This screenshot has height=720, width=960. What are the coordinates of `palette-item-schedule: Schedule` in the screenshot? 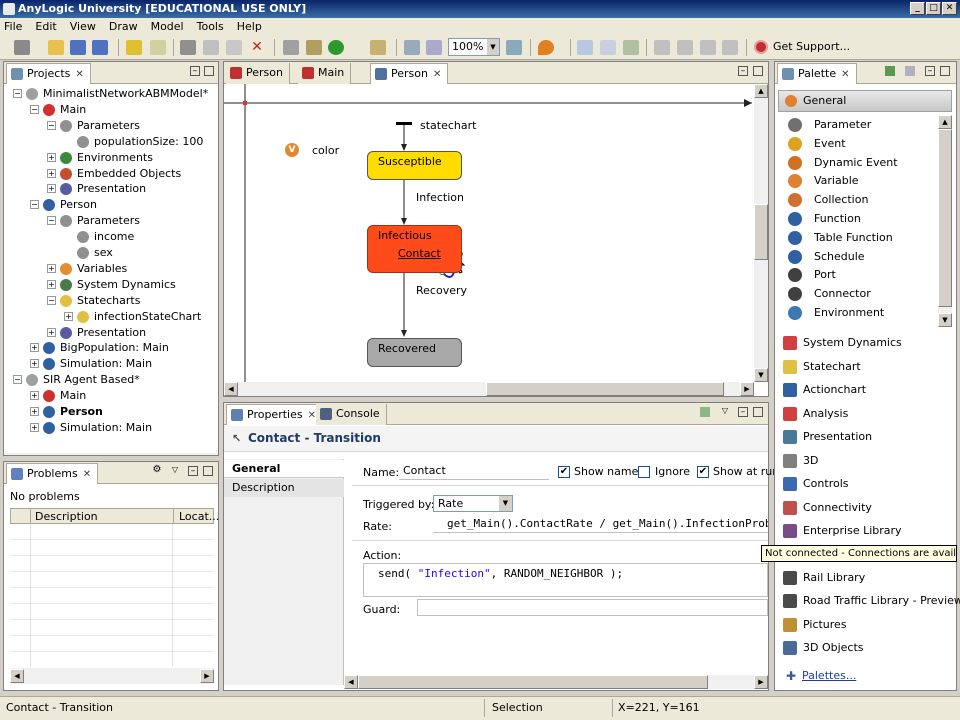 It's located at (826, 257).